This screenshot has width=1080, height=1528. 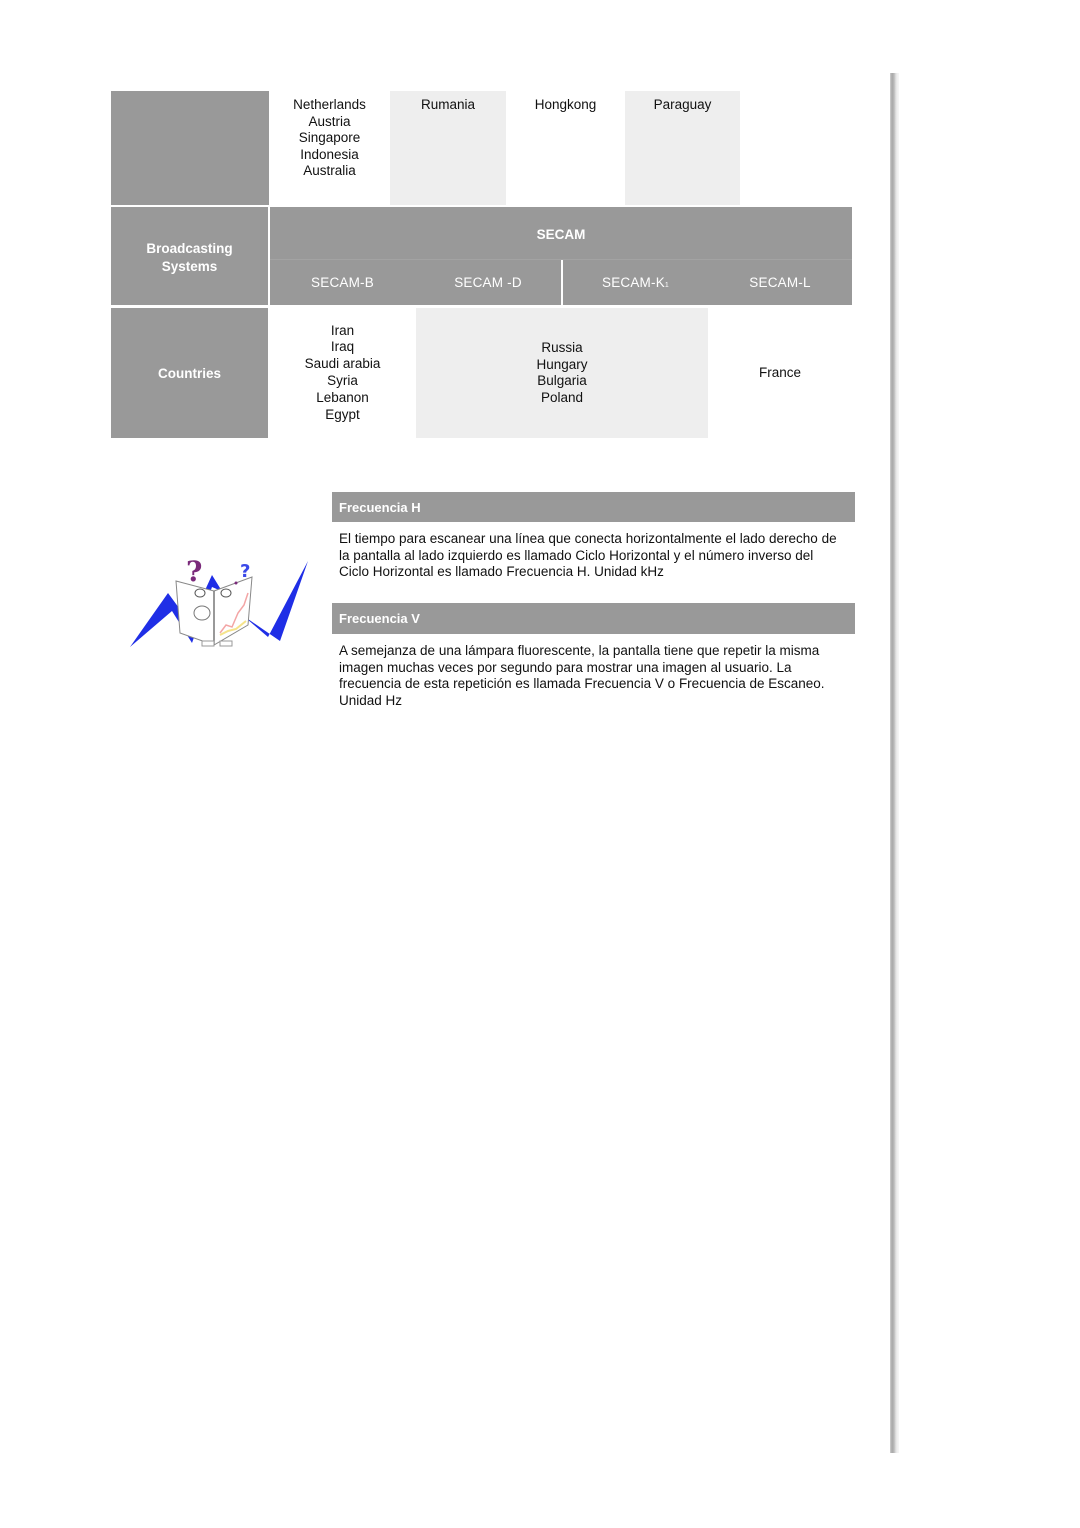 What do you see at coordinates (780, 282) in the screenshot?
I see `secam-l-label: SECAM-L` at bounding box center [780, 282].